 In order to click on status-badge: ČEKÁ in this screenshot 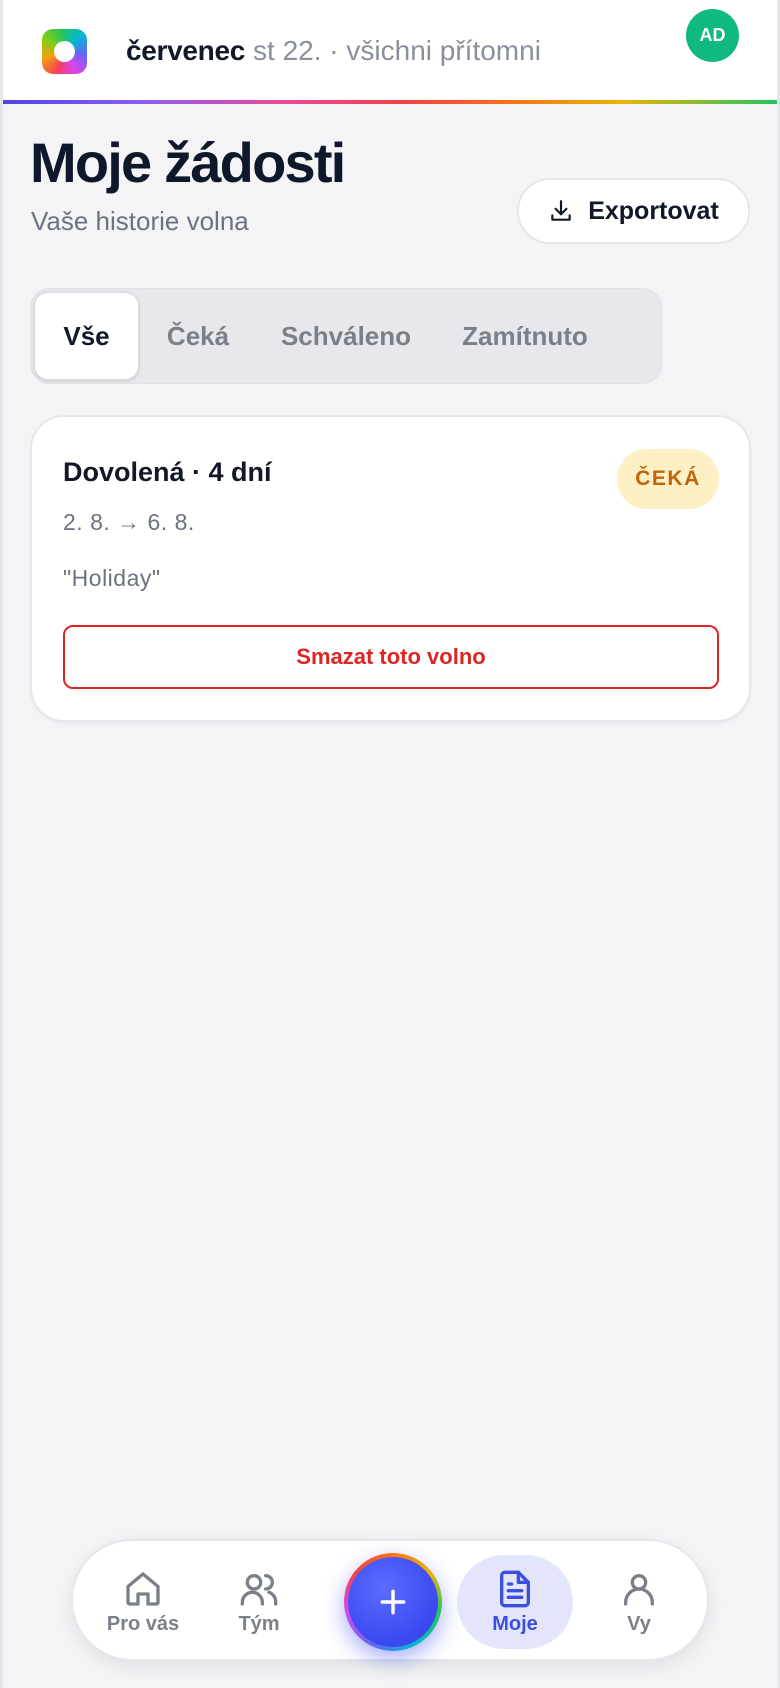, I will do `click(668, 479)`.